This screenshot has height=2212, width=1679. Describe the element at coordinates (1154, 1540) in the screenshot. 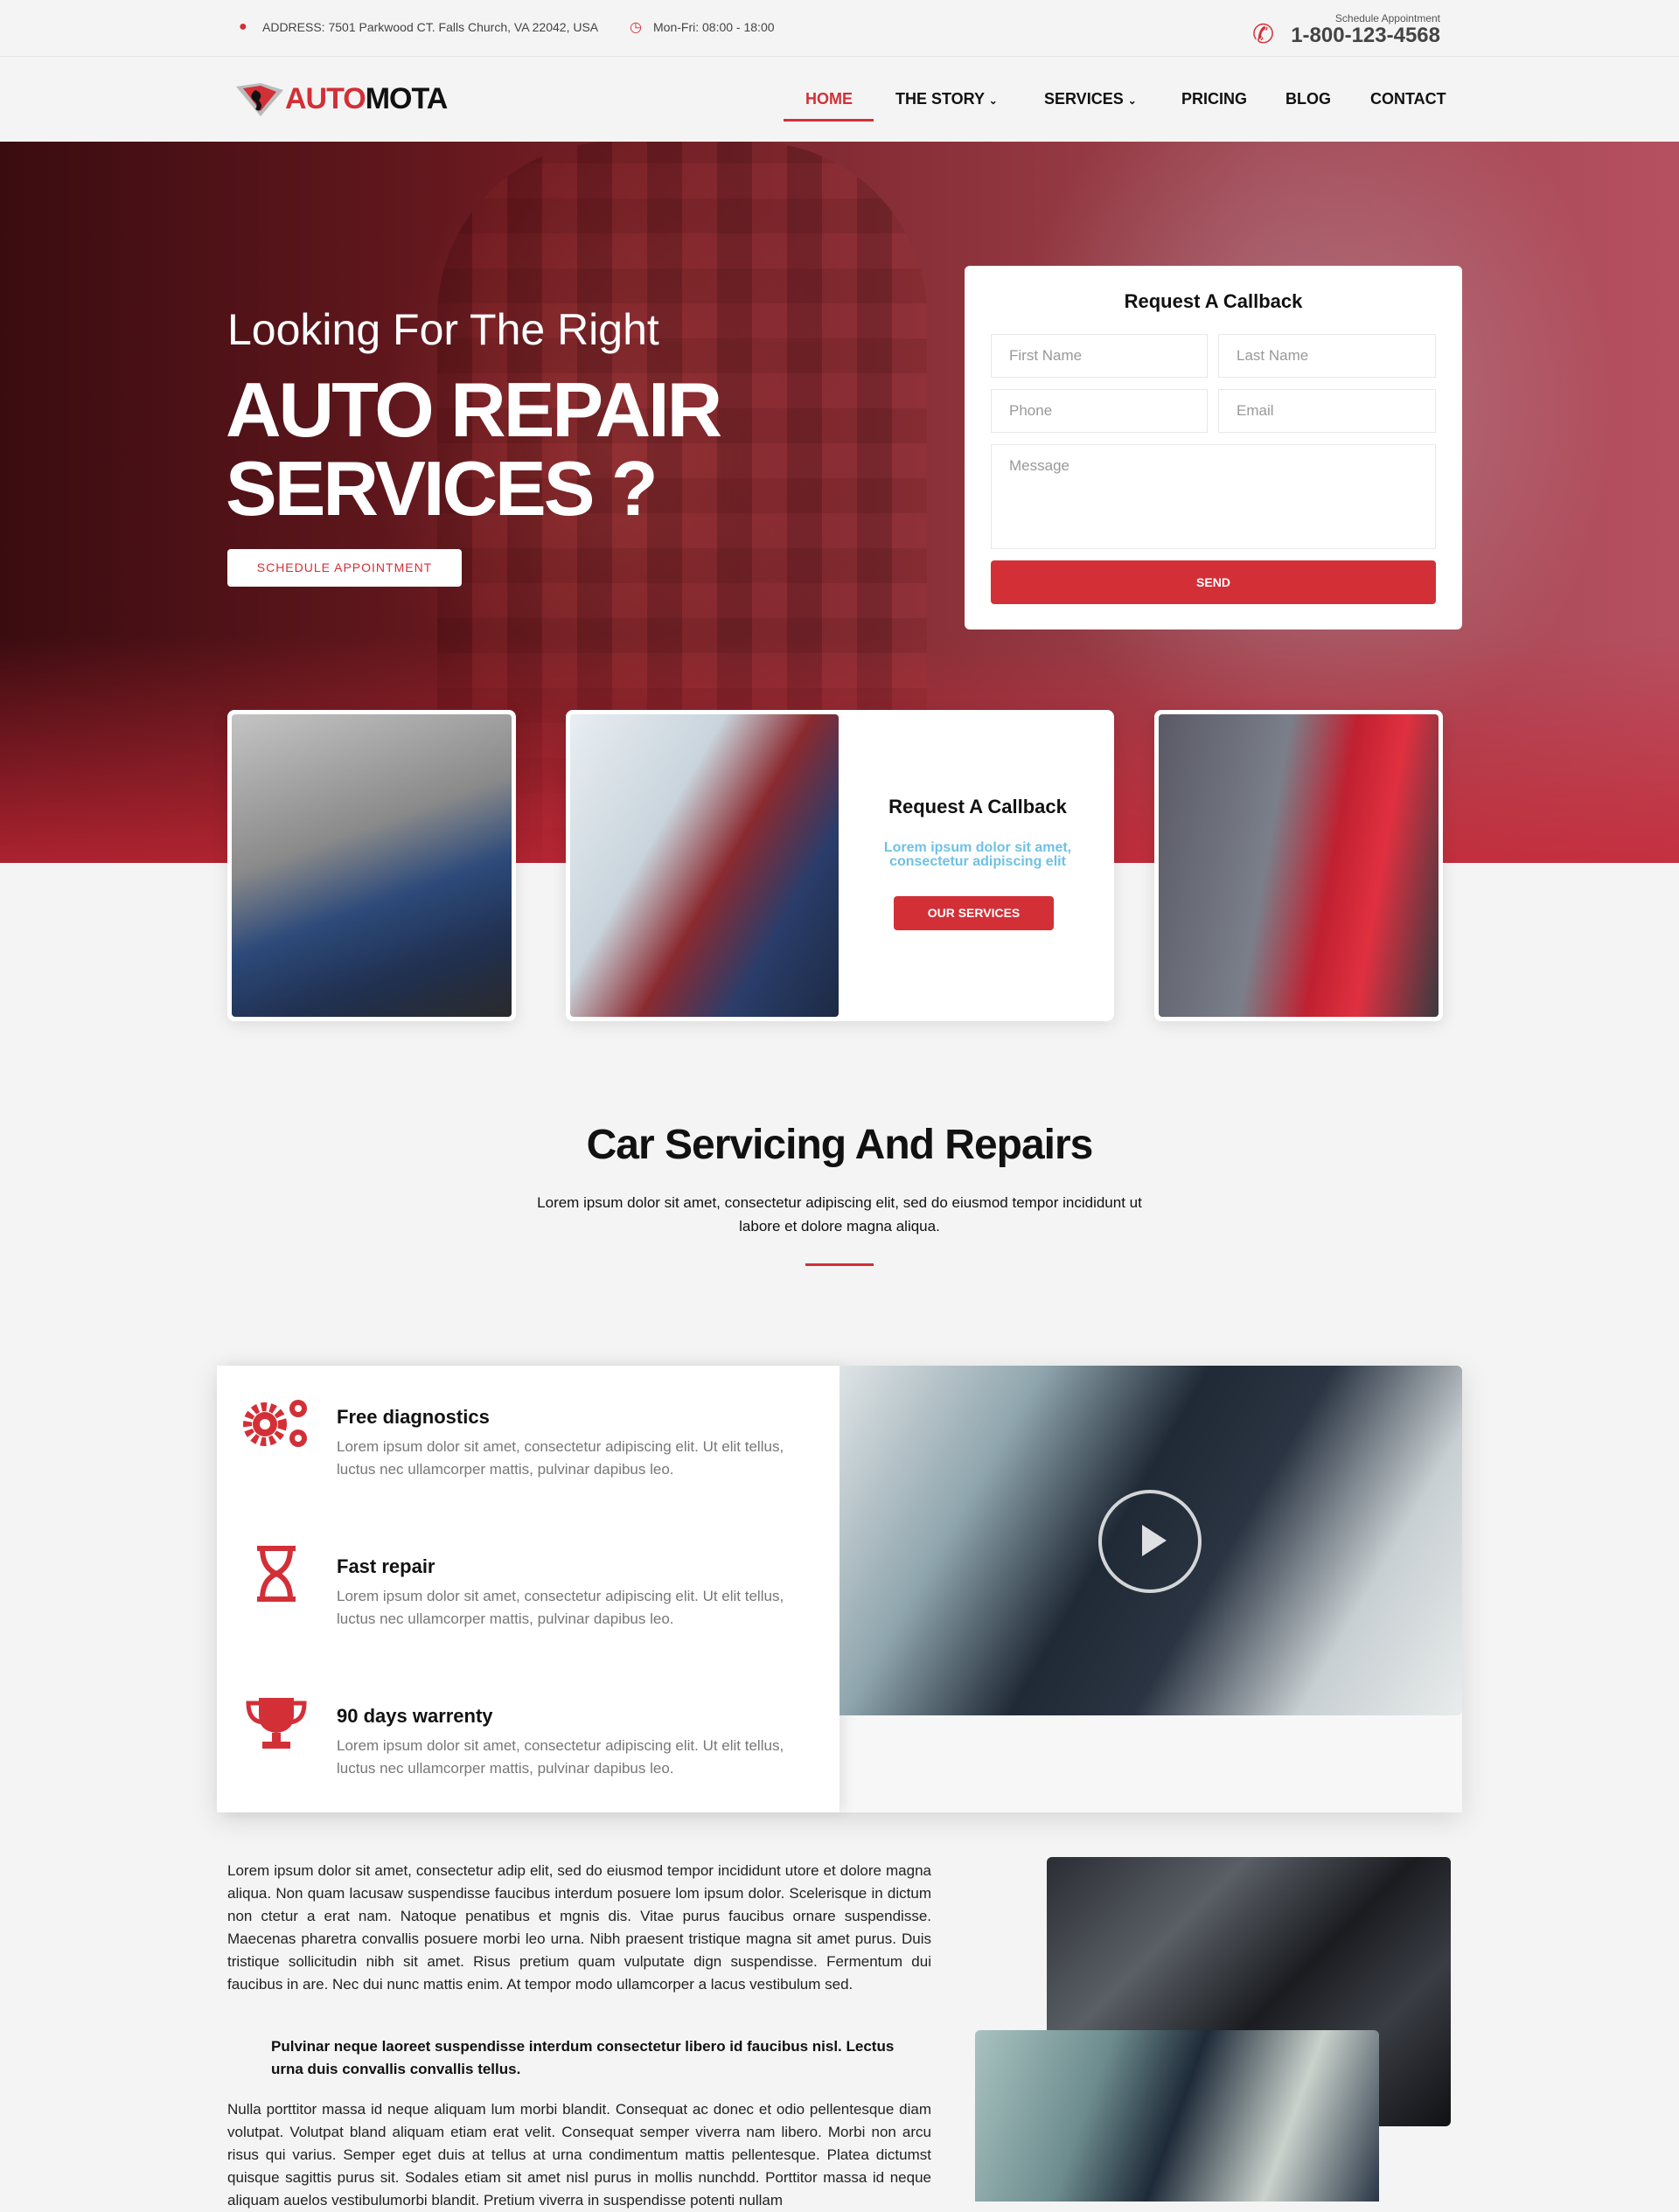

I see `play-icon` at that location.